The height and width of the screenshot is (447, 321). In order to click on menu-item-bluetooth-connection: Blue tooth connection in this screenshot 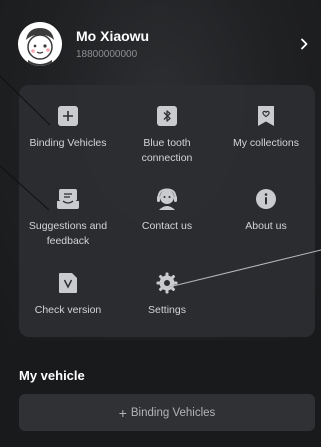, I will do `click(167, 134)`.